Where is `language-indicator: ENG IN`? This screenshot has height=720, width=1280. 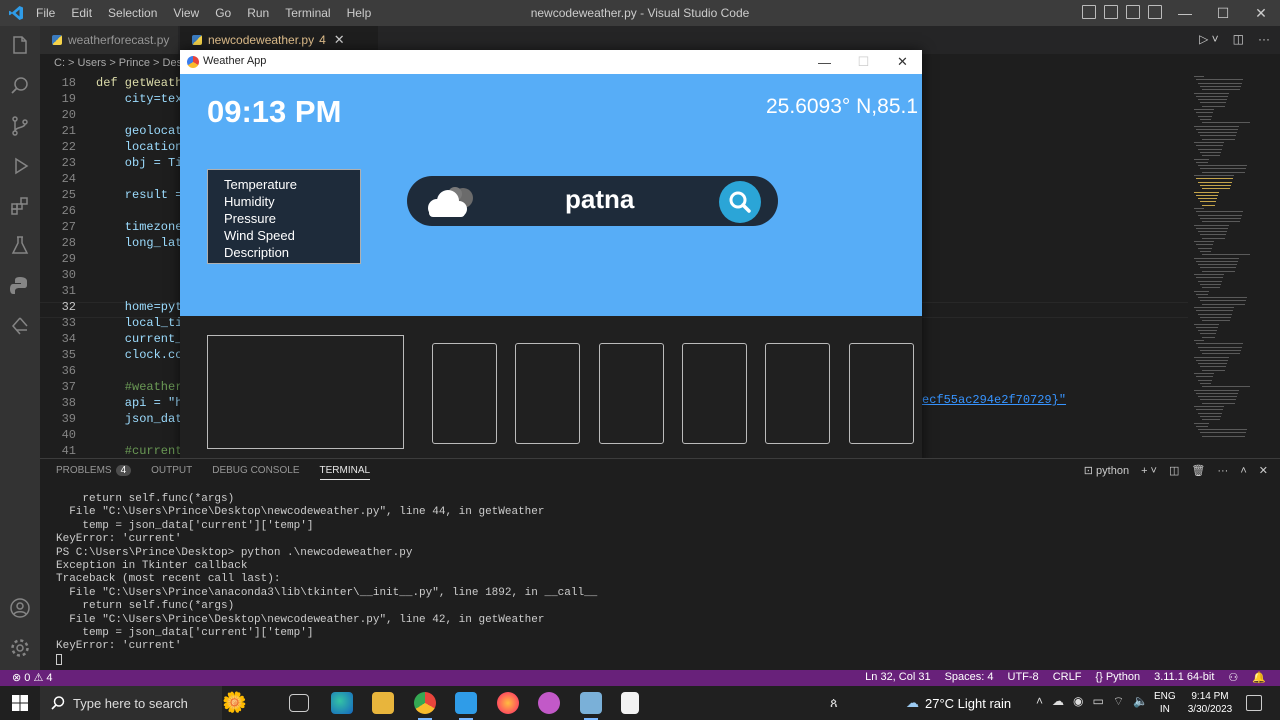
language-indicator: ENG IN is located at coordinates (1165, 703).